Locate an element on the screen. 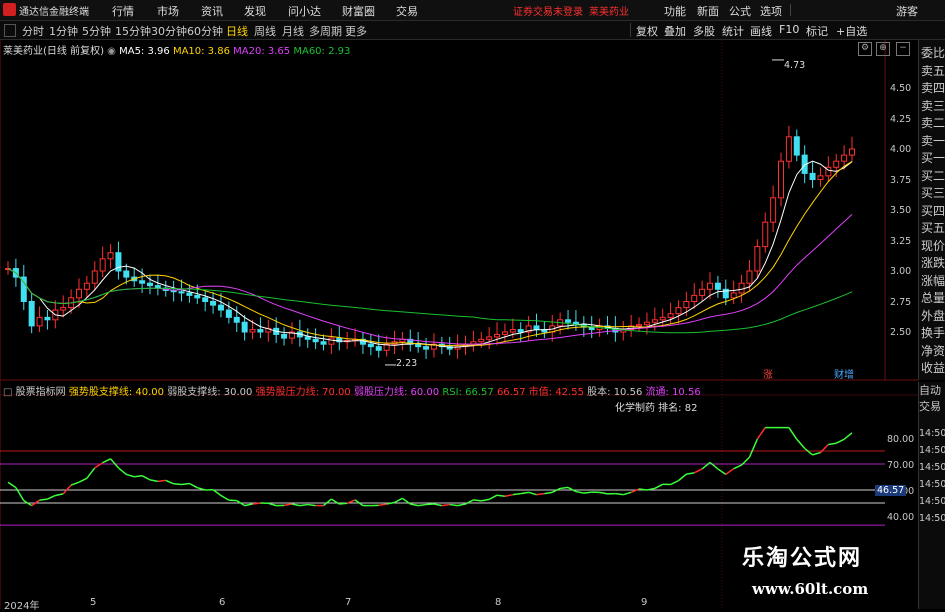  quote-field-14: 总量 is located at coordinates (933, 297).